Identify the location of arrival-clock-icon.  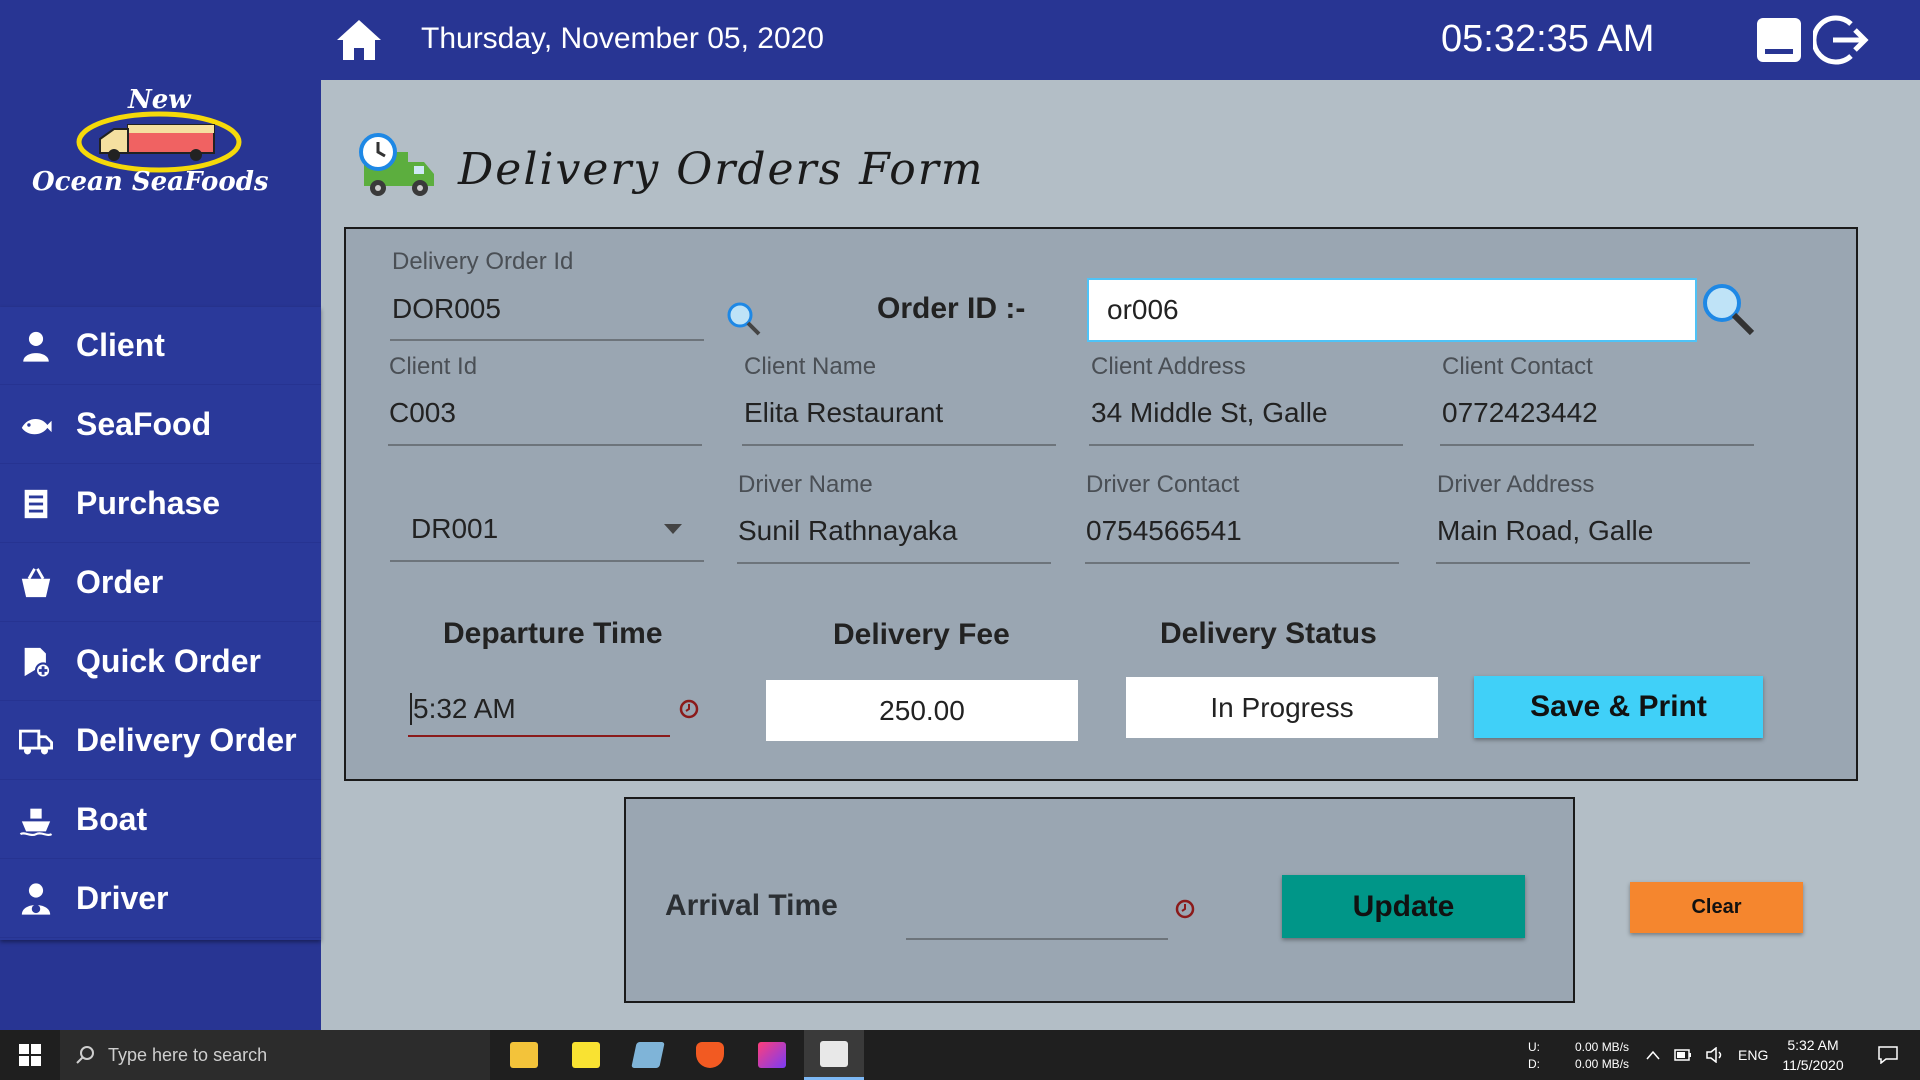
(1185, 909).